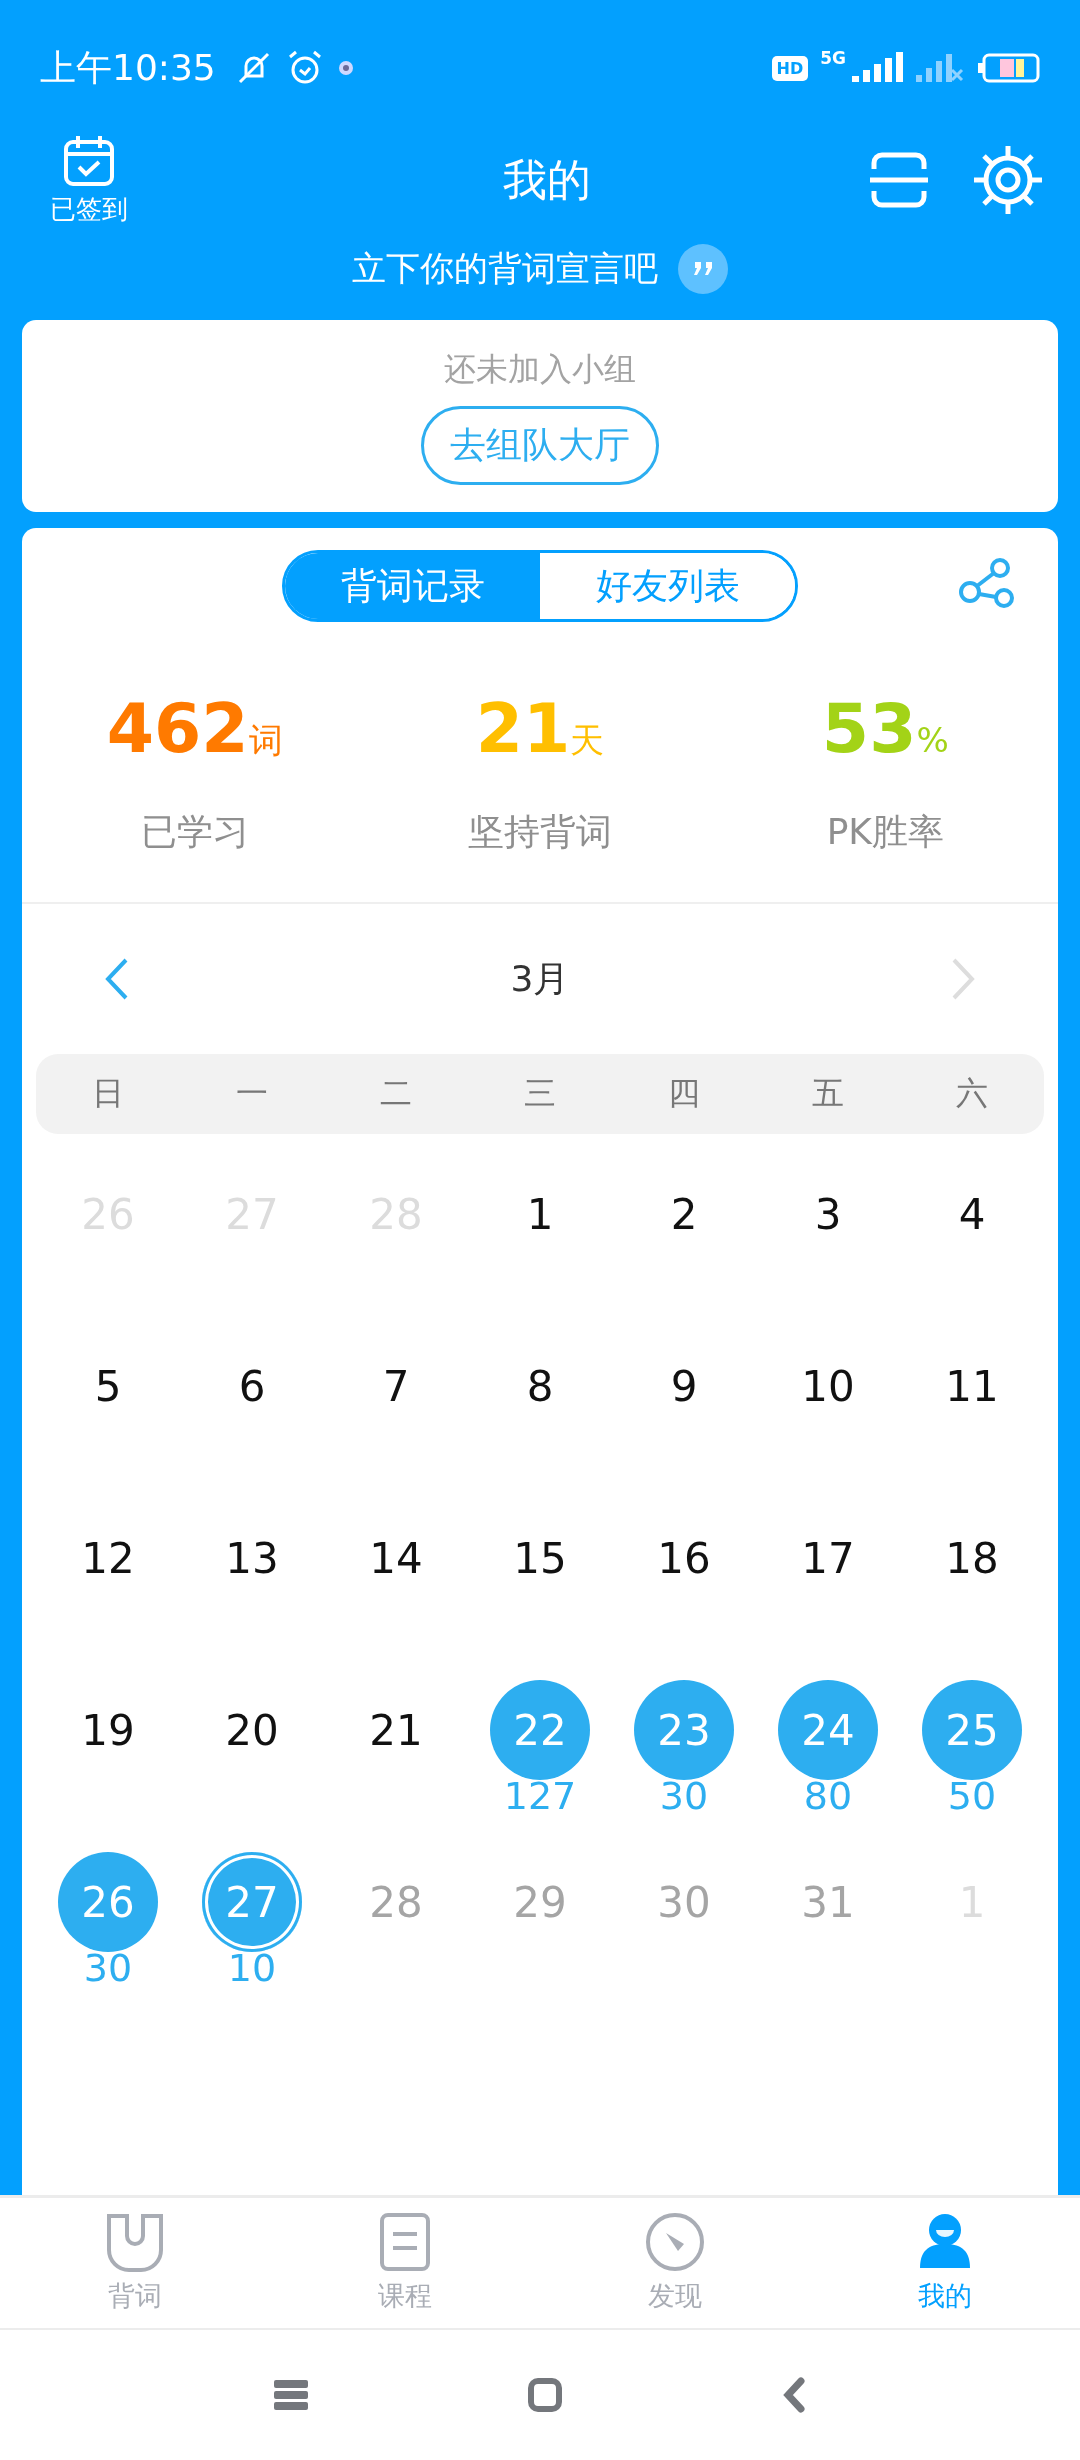  What do you see at coordinates (1008, 180) in the screenshot?
I see `settings-icon` at bounding box center [1008, 180].